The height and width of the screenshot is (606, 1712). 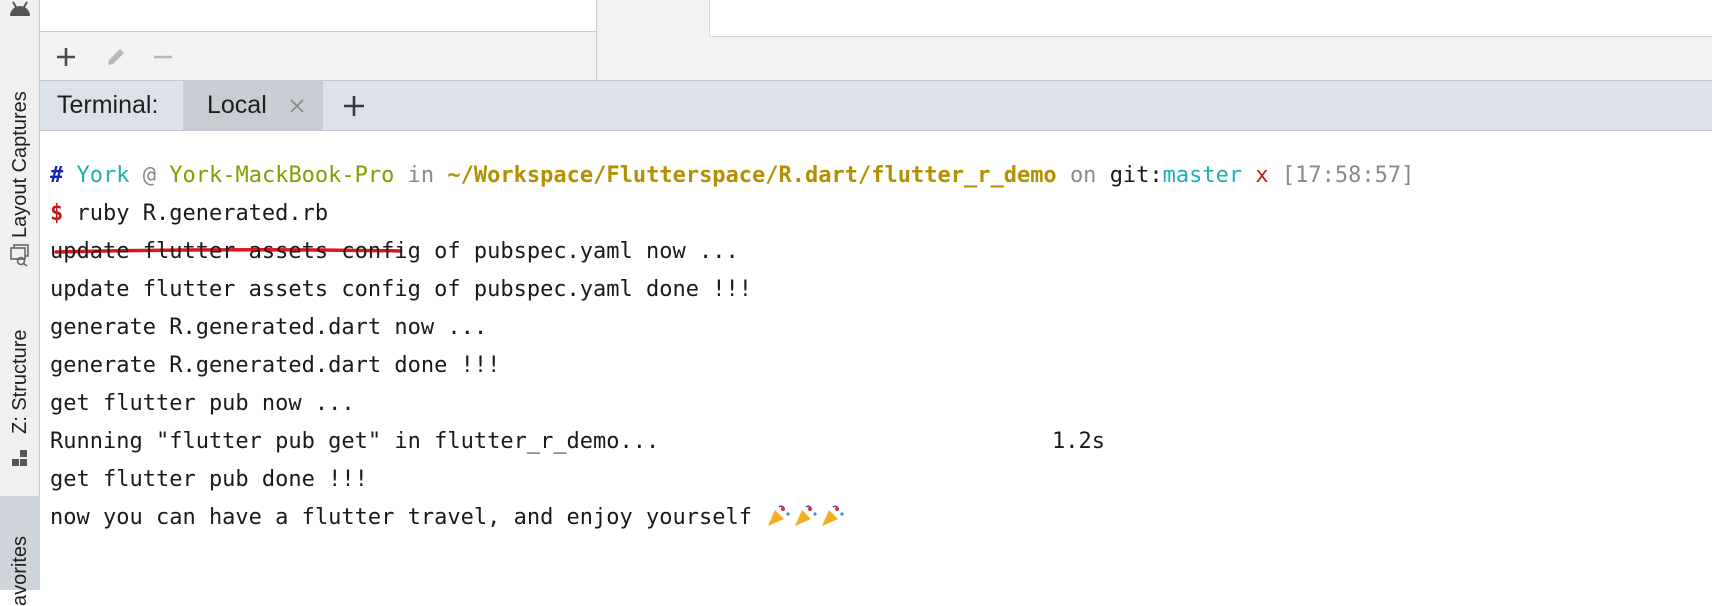 I want to click on prompt-at: @, so click(x=149, y=175).